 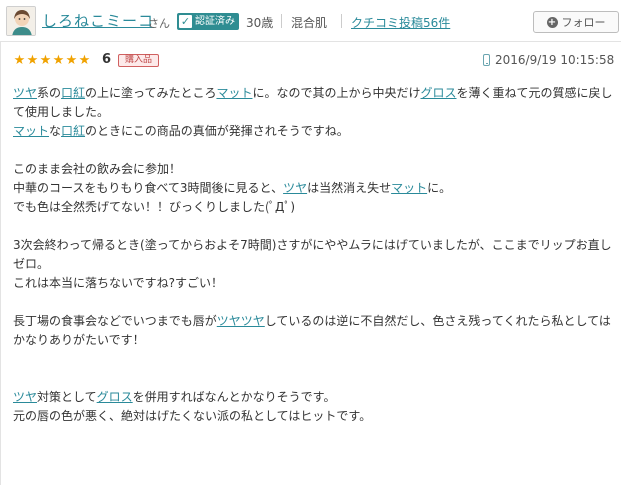 I want to click on verified-label: 認証済み, so click(x=215, y=21).